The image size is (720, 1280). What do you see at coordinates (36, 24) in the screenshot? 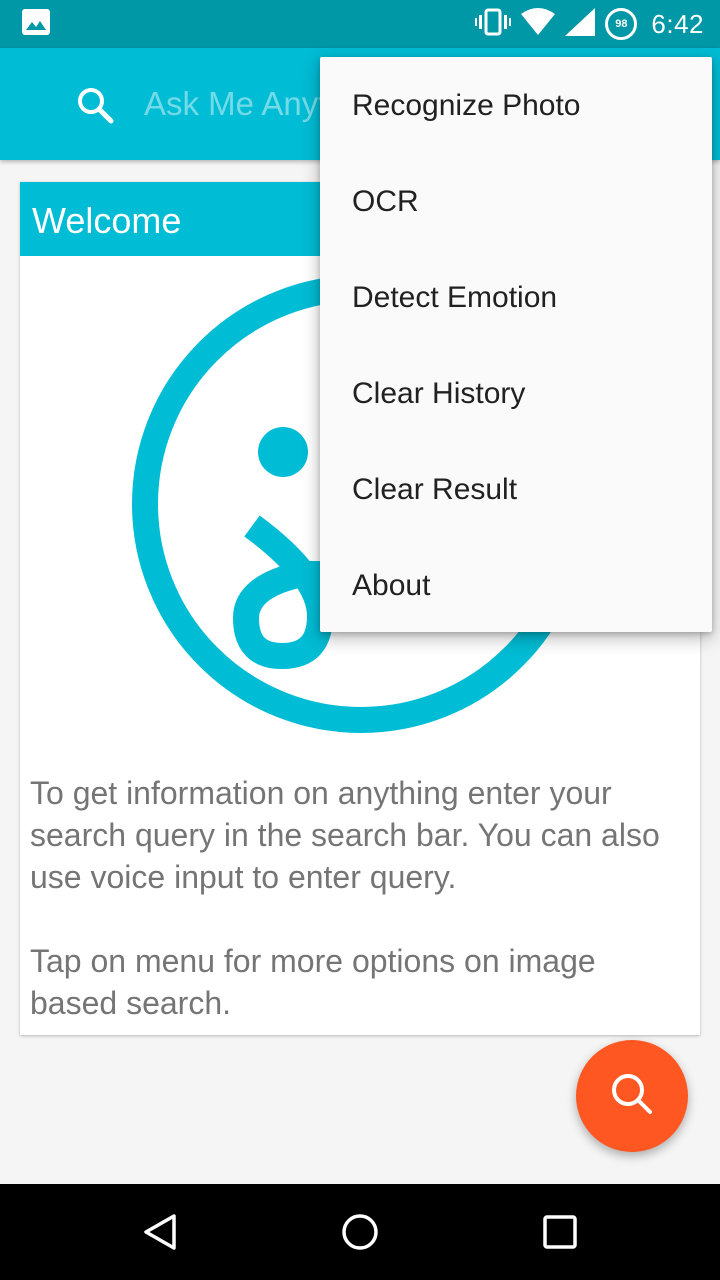
I see `image-notification-icon` at bounding box center [36, 24].